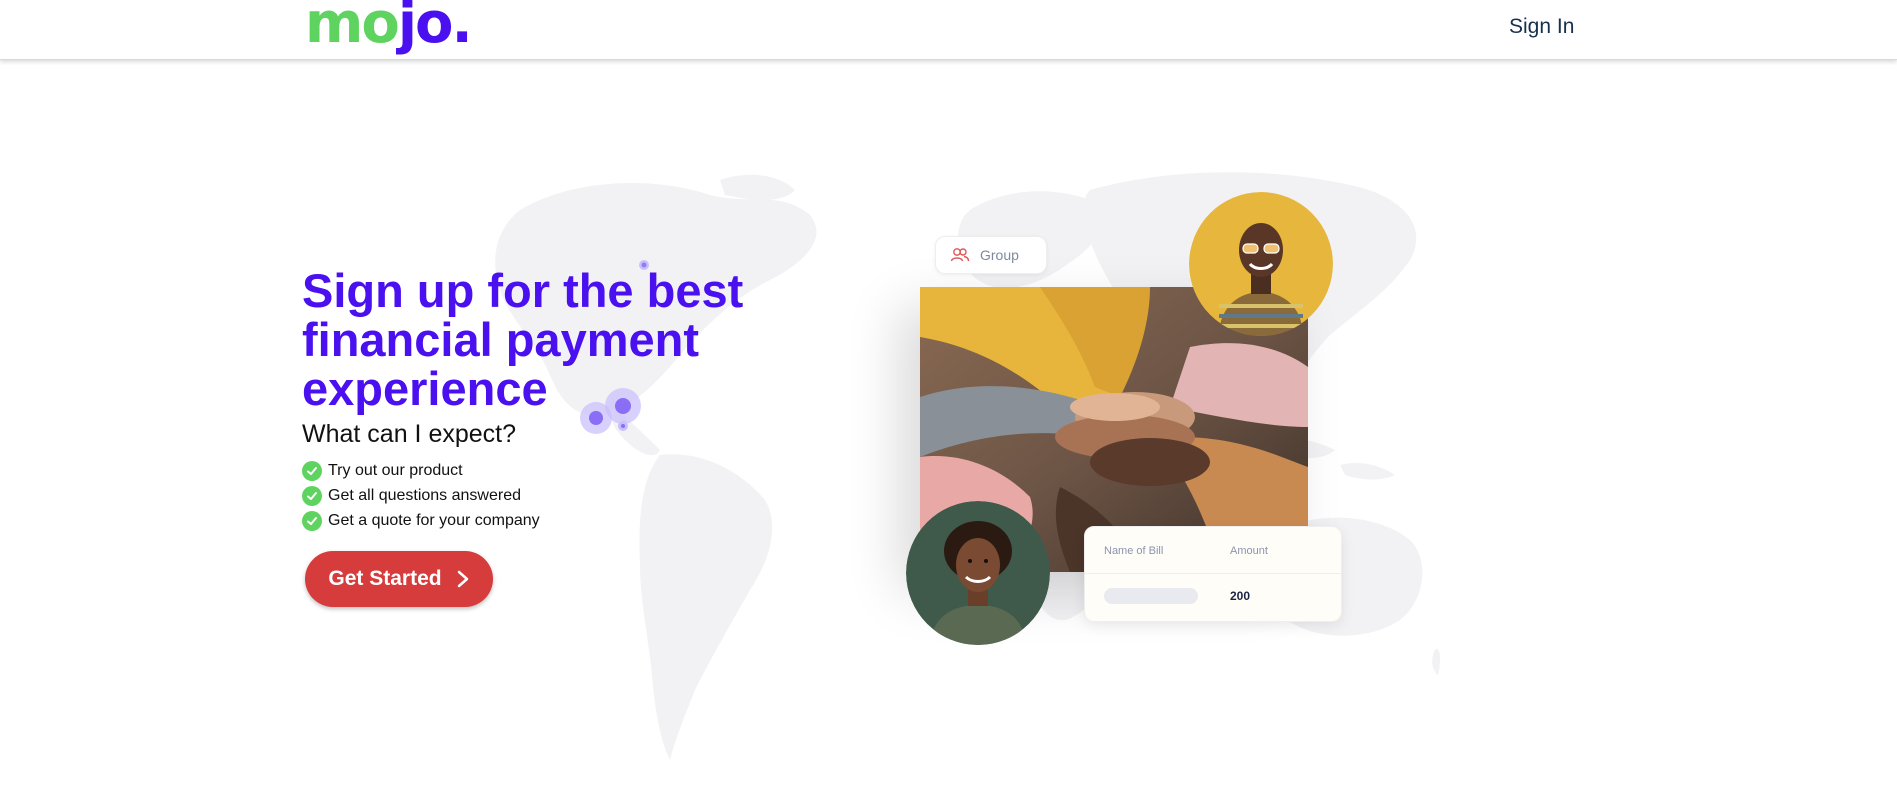  I want to click on list-item-label: Get all questions answered, so click(424, 495).